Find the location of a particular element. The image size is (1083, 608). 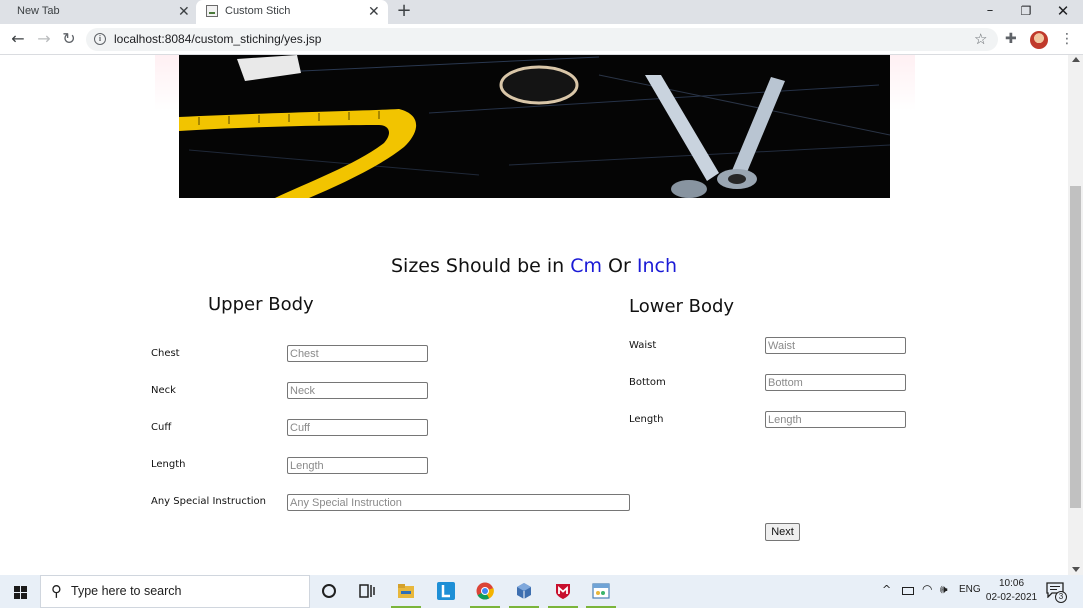

waist-label: Waist is located at coordinates (643, 345).